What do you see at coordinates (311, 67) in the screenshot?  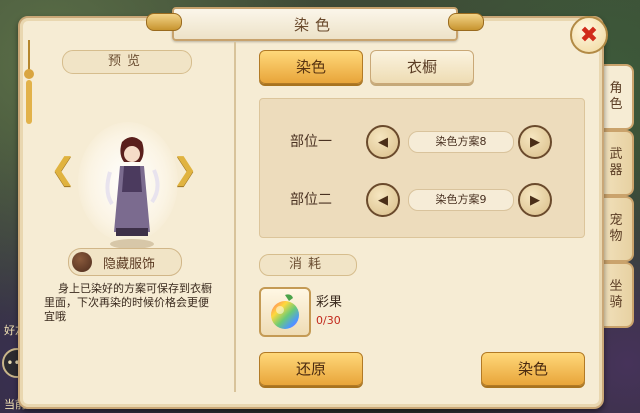 I see `tab-dye: 染色` at bounding box center [311, 67].